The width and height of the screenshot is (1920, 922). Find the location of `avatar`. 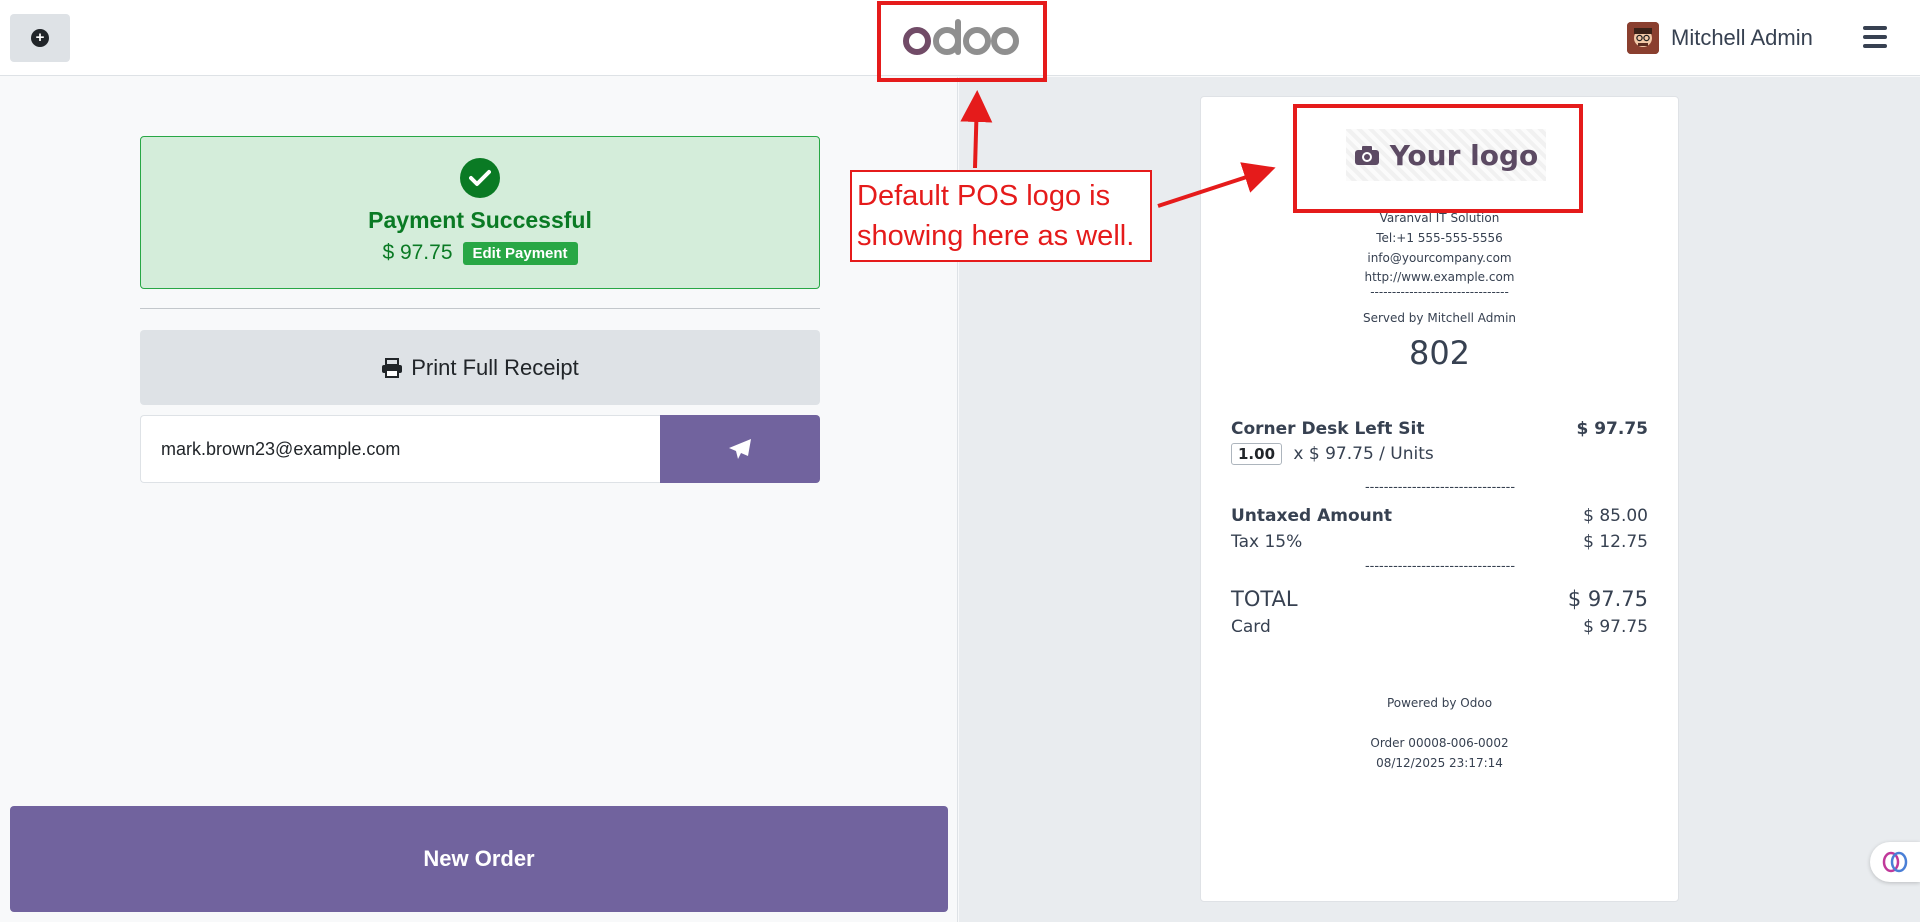

avatar is located at coordinates (1643, 38).